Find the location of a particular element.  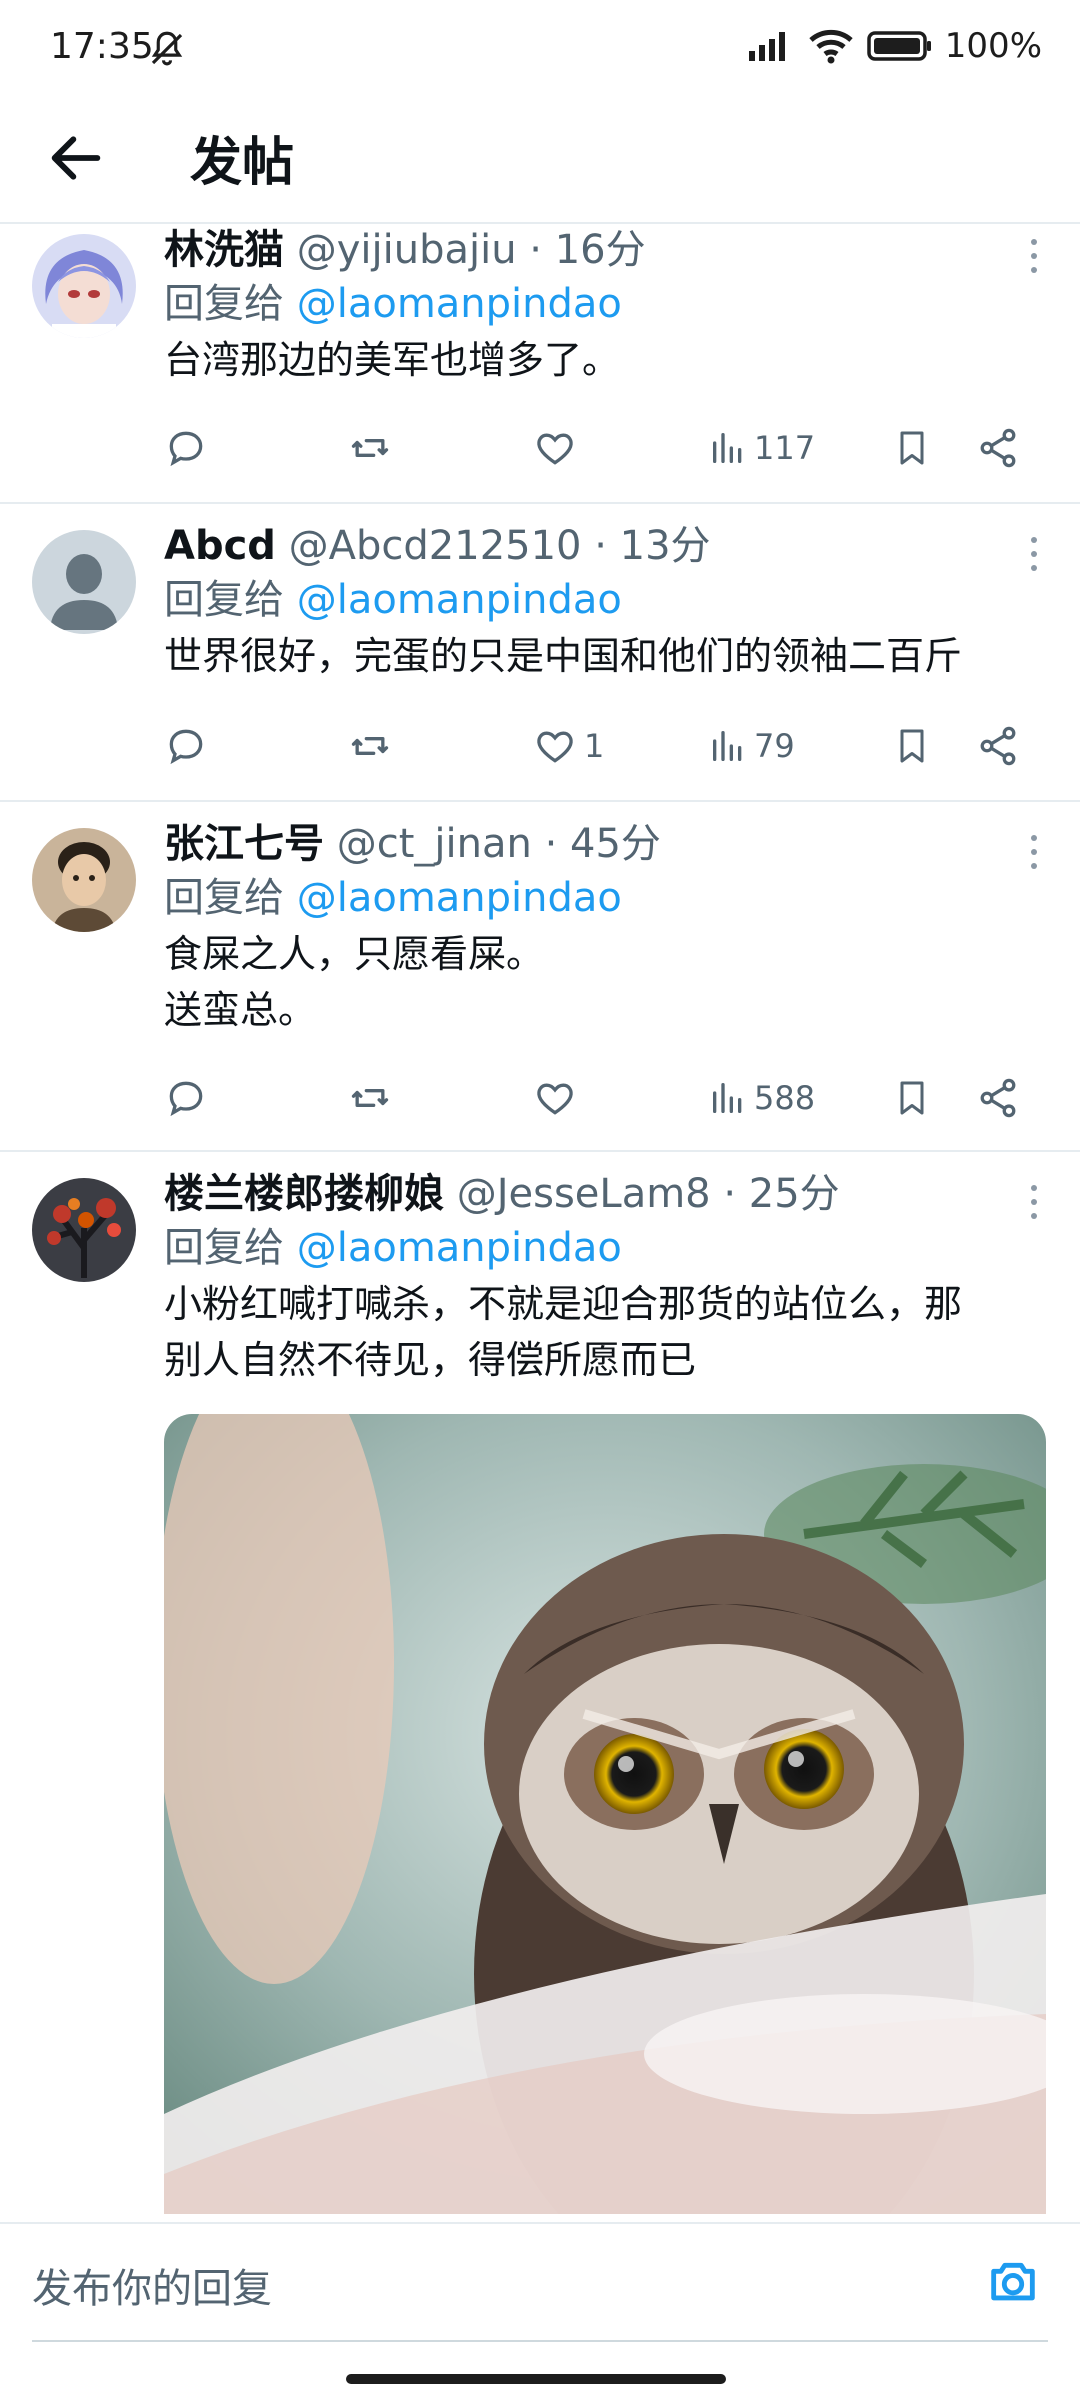

status-time: 17:35 is located at coordinates (102, 46).